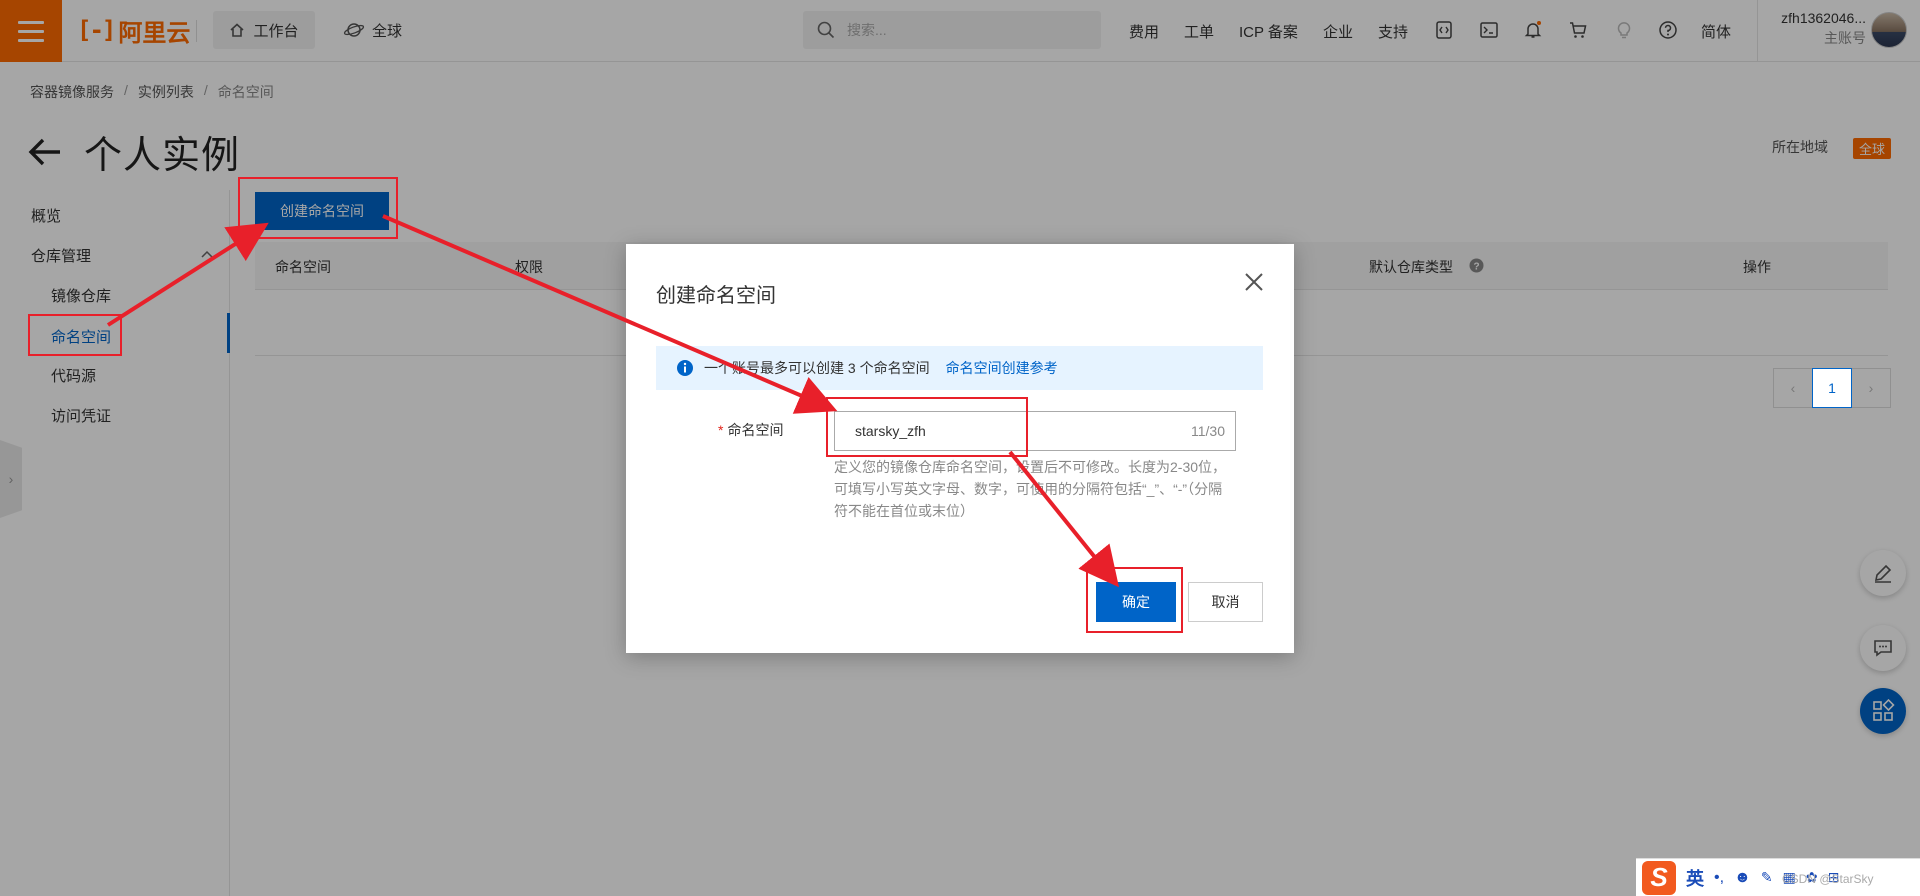  I want to click on annotation-box-confirm, so click(1134, 600).